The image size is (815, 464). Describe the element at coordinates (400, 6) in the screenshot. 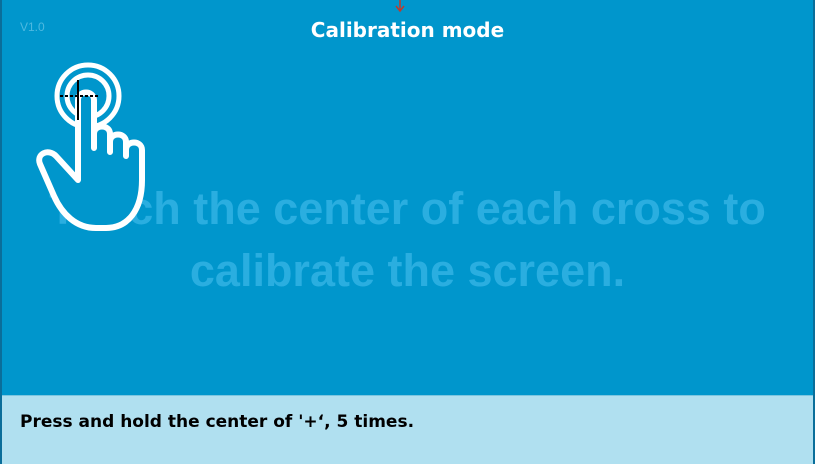

I see `arrow-down-icon` at that location.